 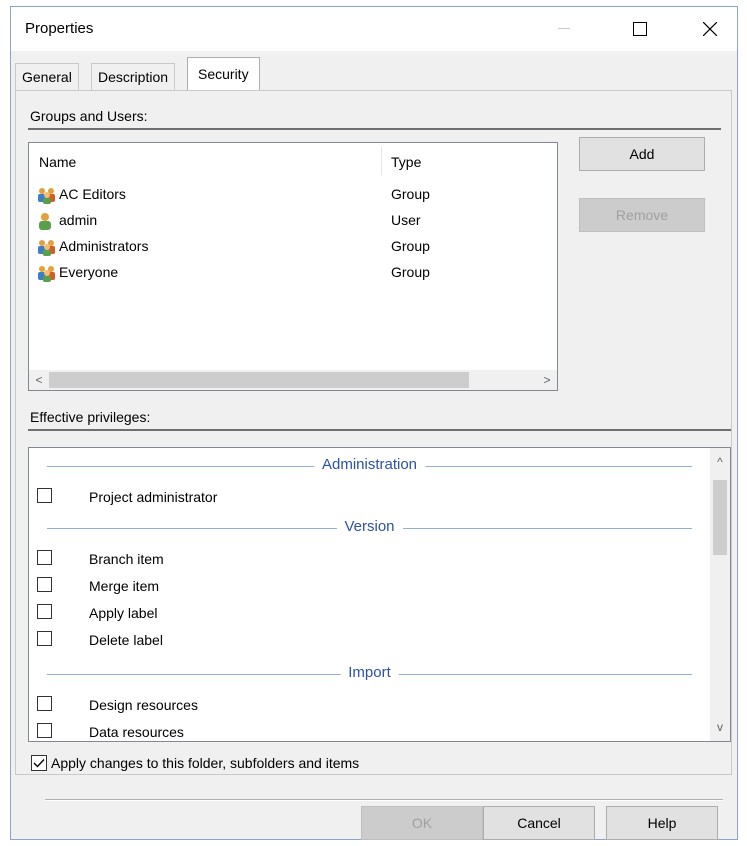 I want to click on privilege-item: Project administrator, so click(x=287, y=497).